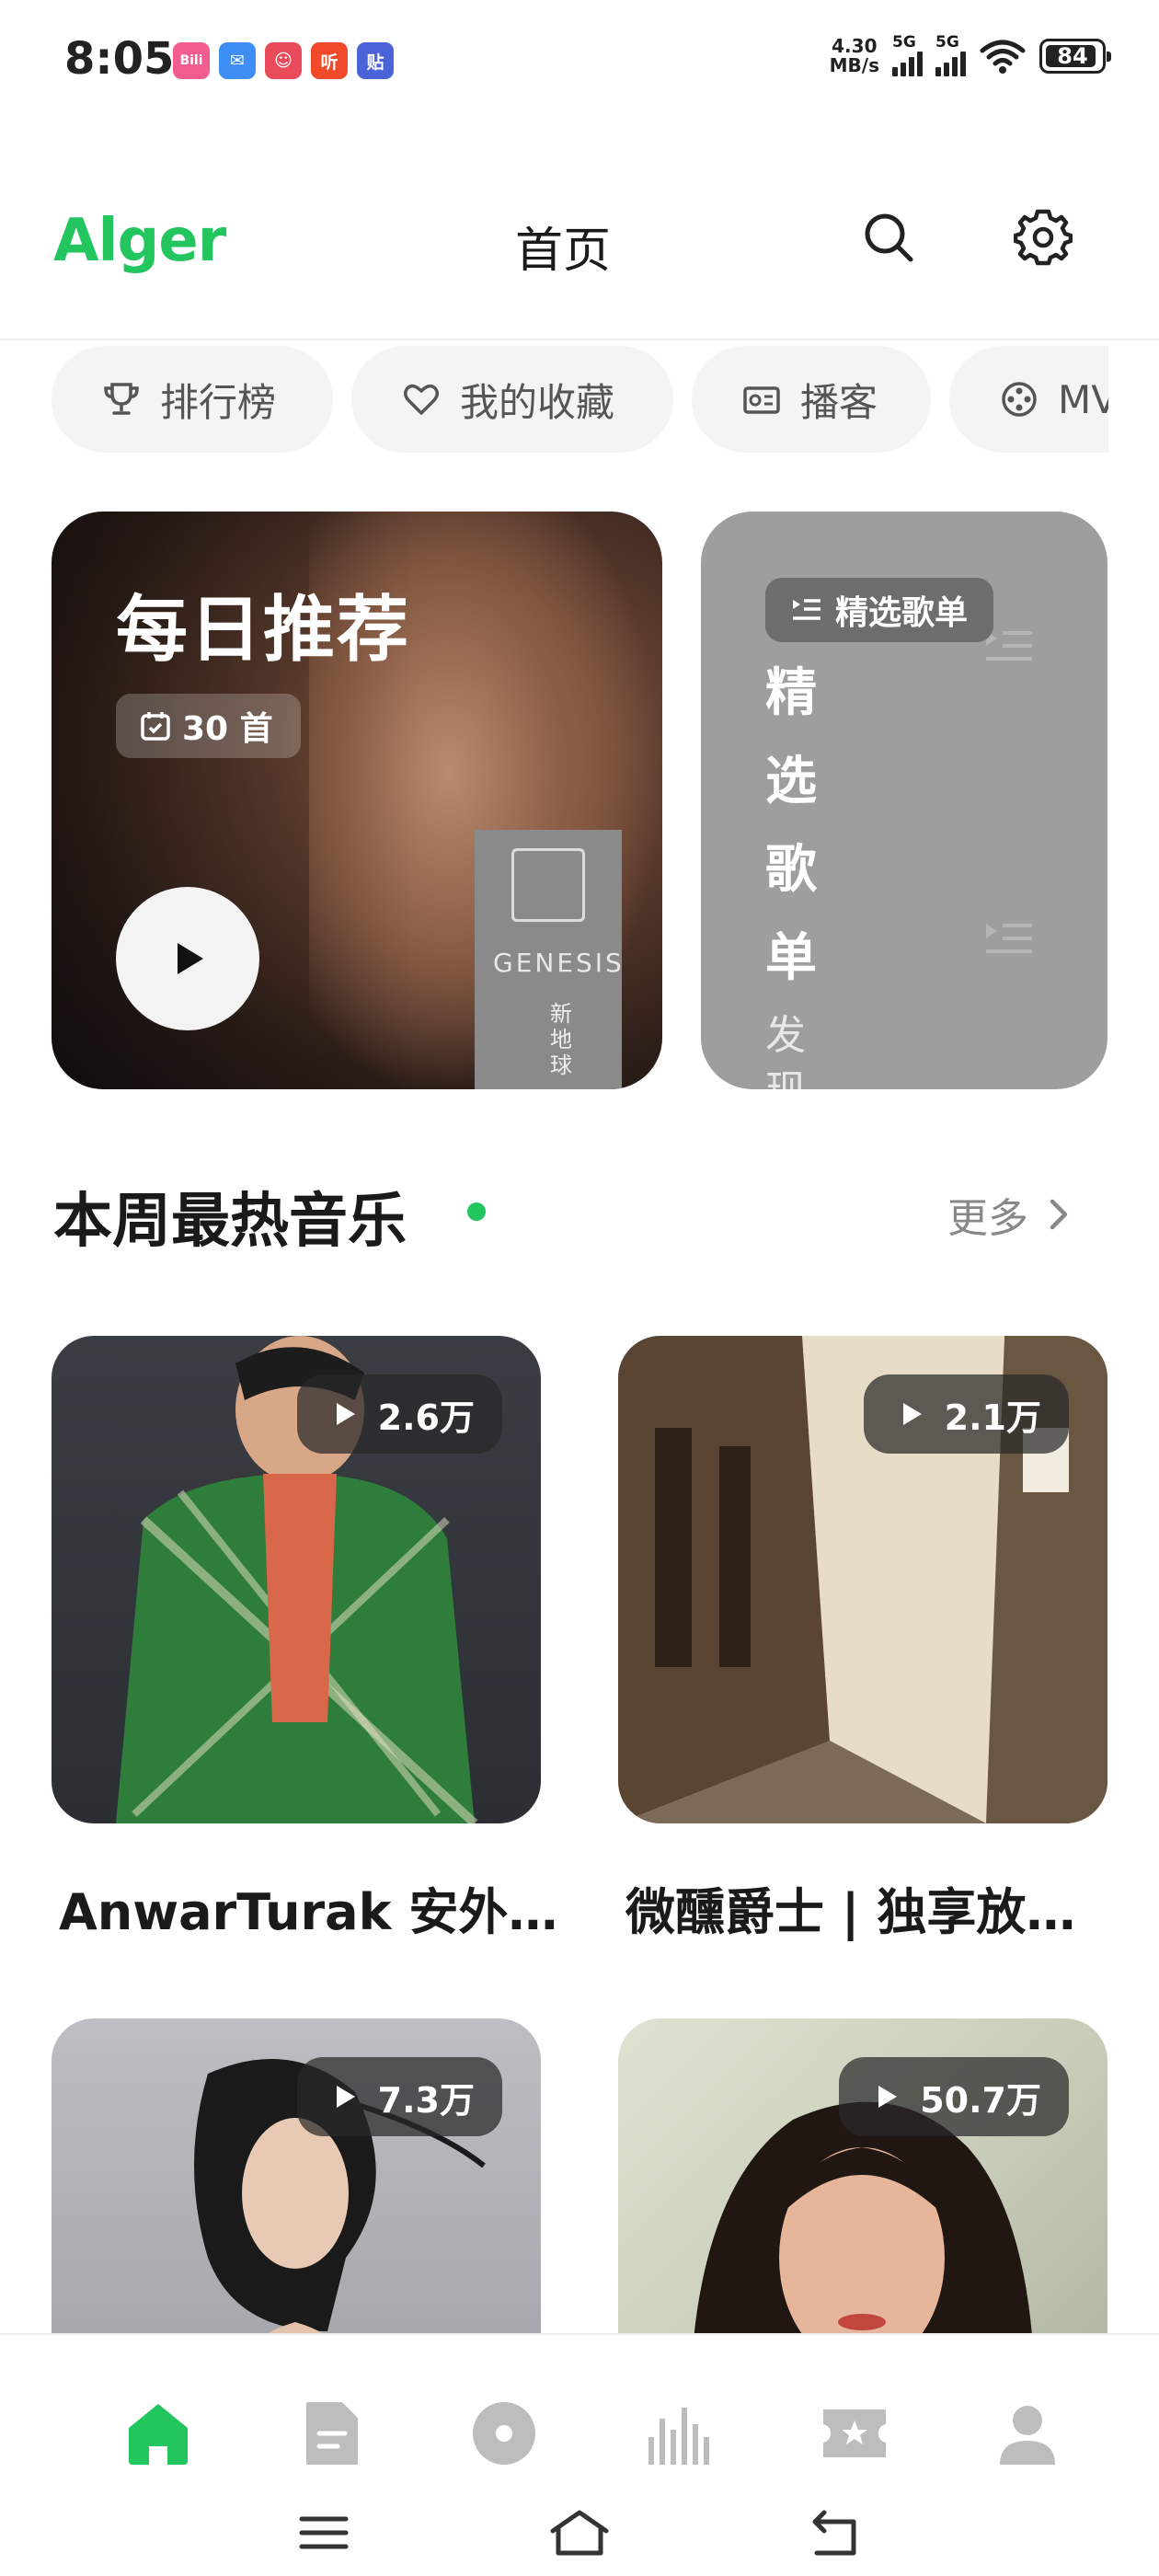  Describe the element at coordinates (476, 1211) in the screenshot. I see `live-dot` at that location.